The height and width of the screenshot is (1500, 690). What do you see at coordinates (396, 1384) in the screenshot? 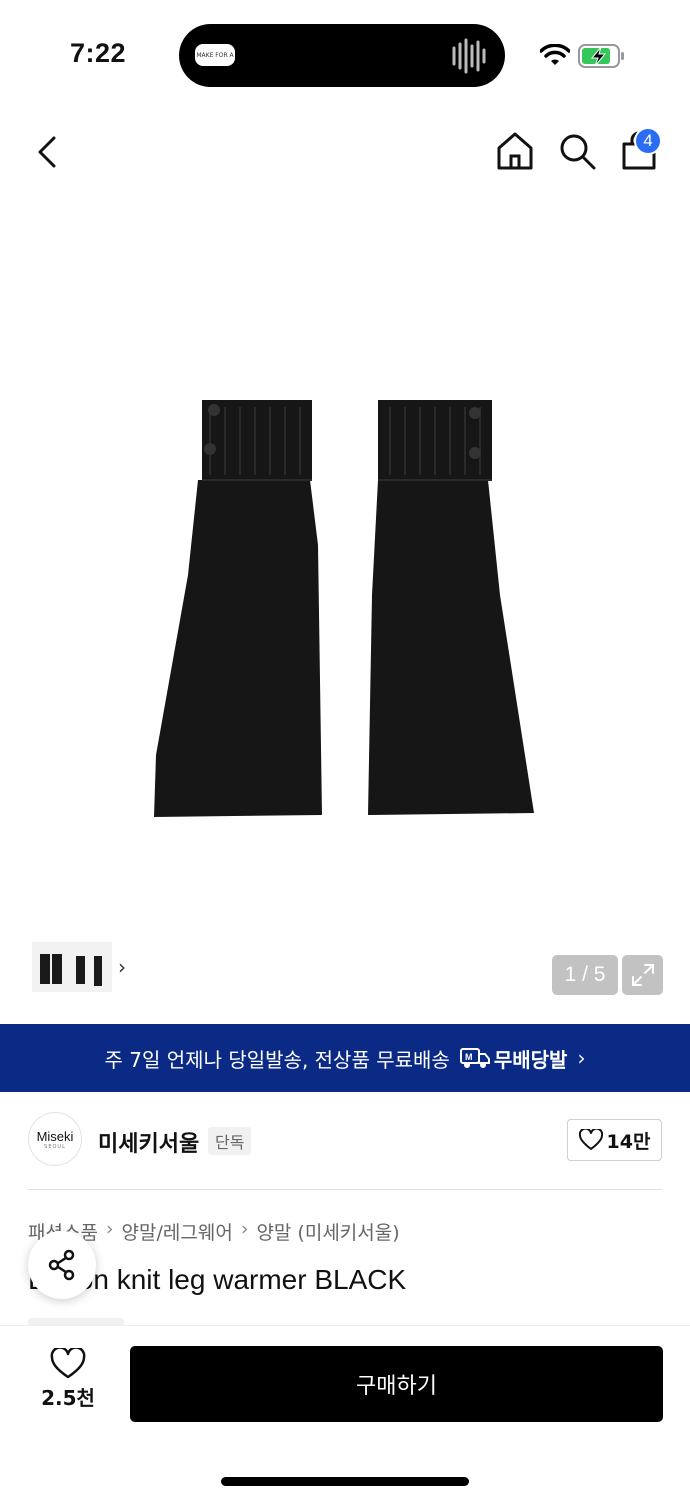
I see `buy-button: 구매하기` at bounding box center [396, 1384].